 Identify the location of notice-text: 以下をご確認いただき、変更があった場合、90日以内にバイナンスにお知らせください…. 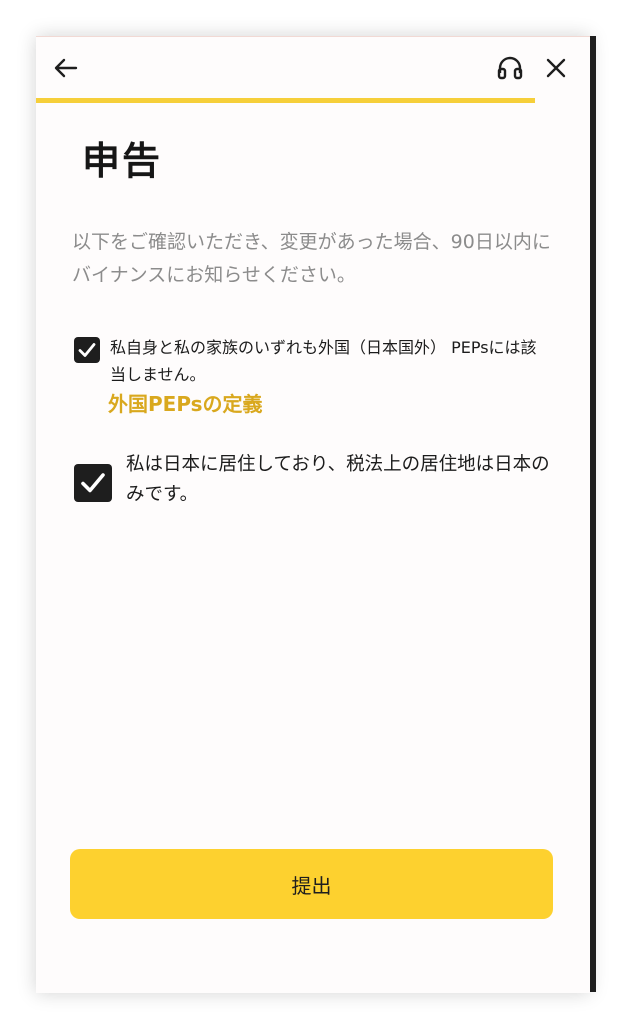
(311, 258).